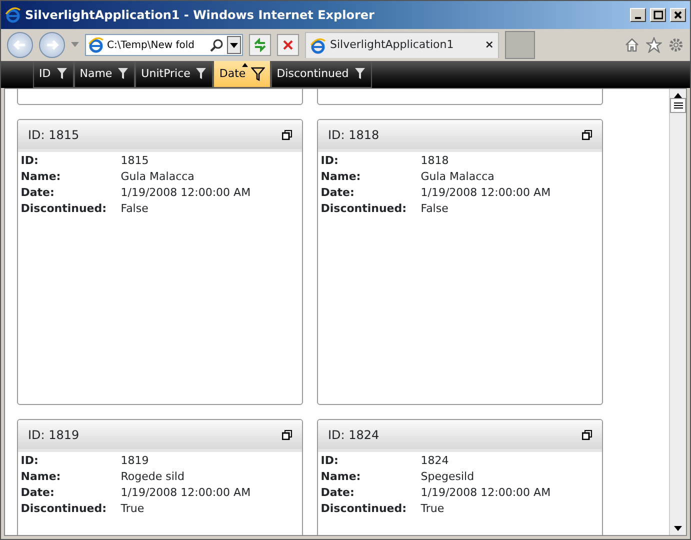 This screenshot has height=540, width=691. Describe the element at coordinates (245, 65) in the screenshot. I see `sort-arrow-icon` at that location.